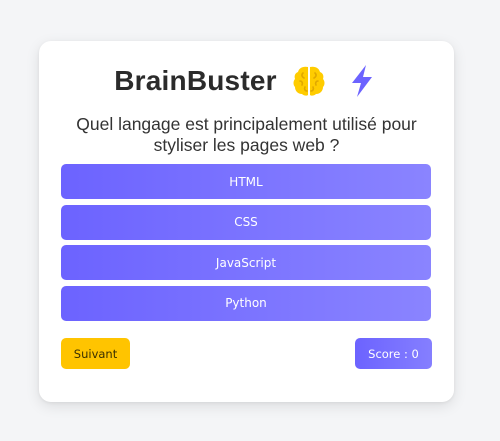 This screenshot has width=500, height=441. Describe the element at coordinates (393, 353) in the screenshot. I see `score-badge: Score : 0` at that location.